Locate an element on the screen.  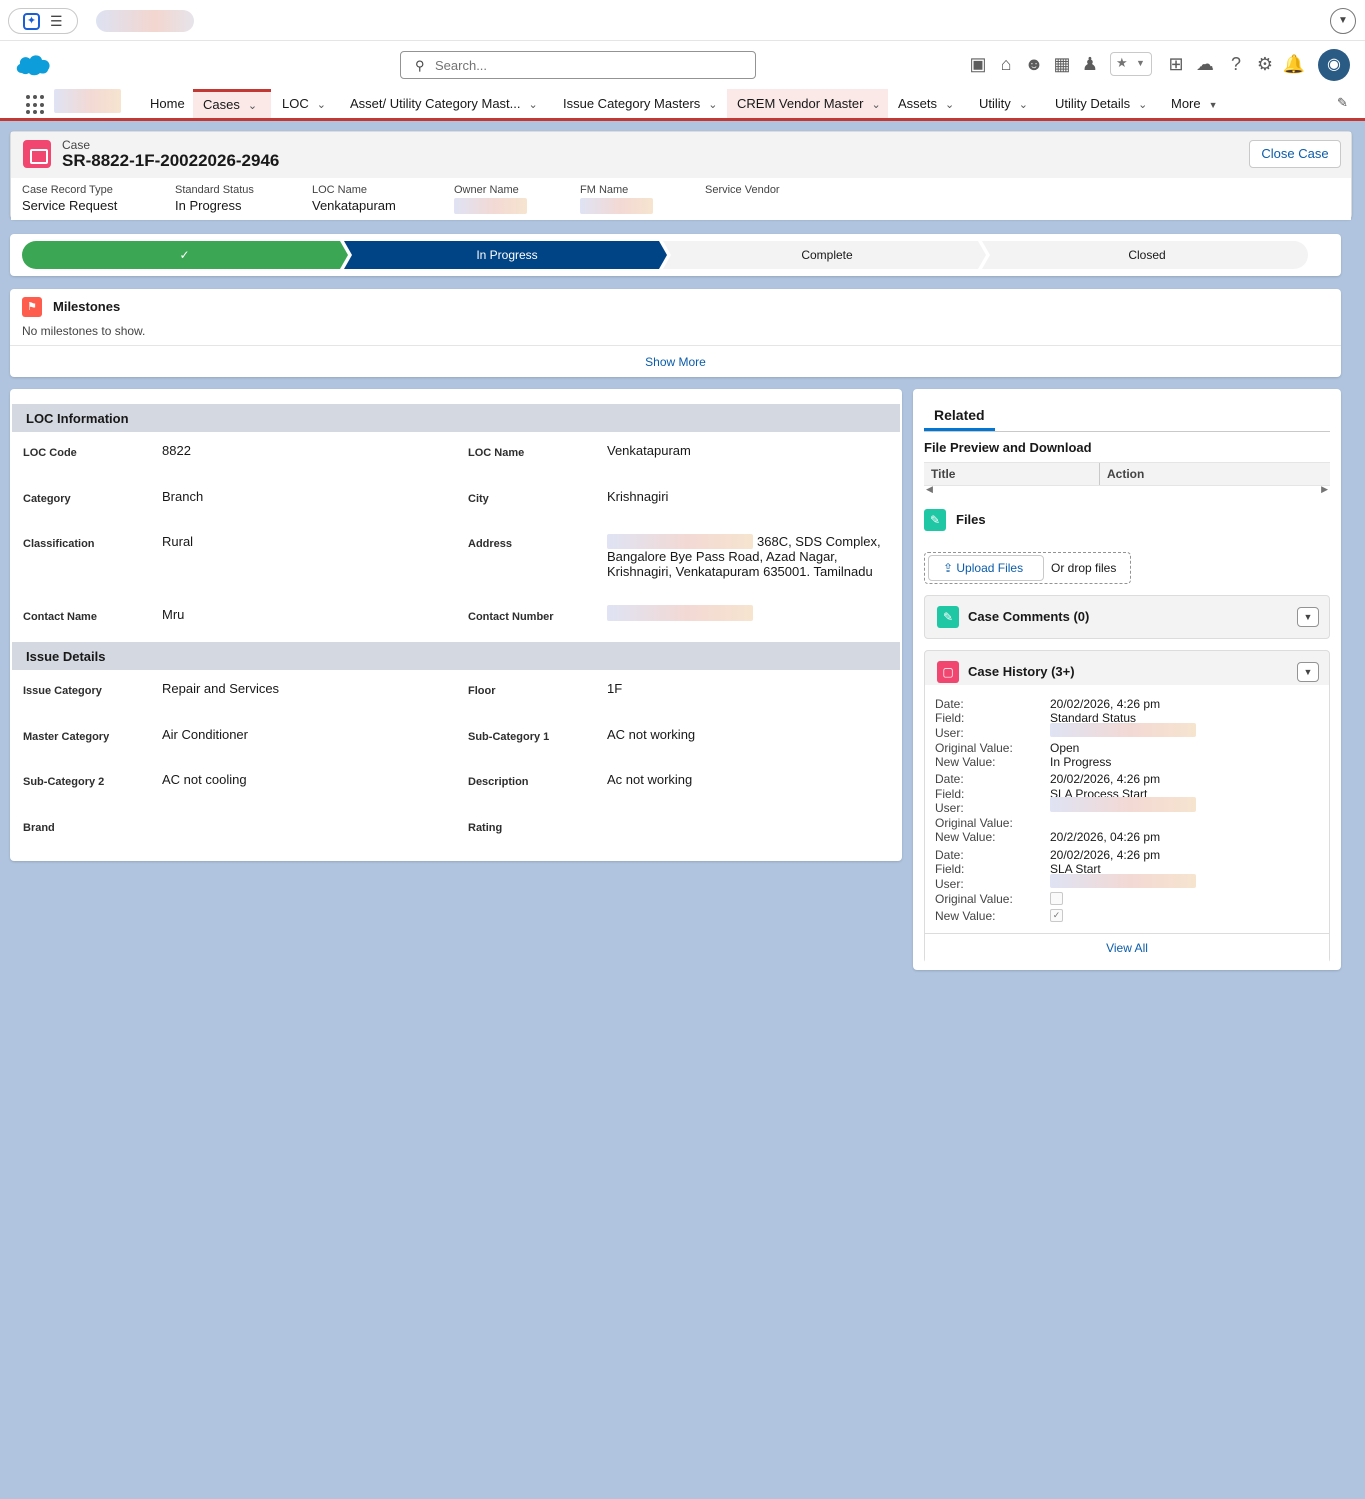
global-header: ⚲ Search... ▣ ⌂ ☻ ▦ ♟ ★ ▼ ⊞ ☁ ? ⚙ 🔔 ◉ is located at coordinates (682, 65).